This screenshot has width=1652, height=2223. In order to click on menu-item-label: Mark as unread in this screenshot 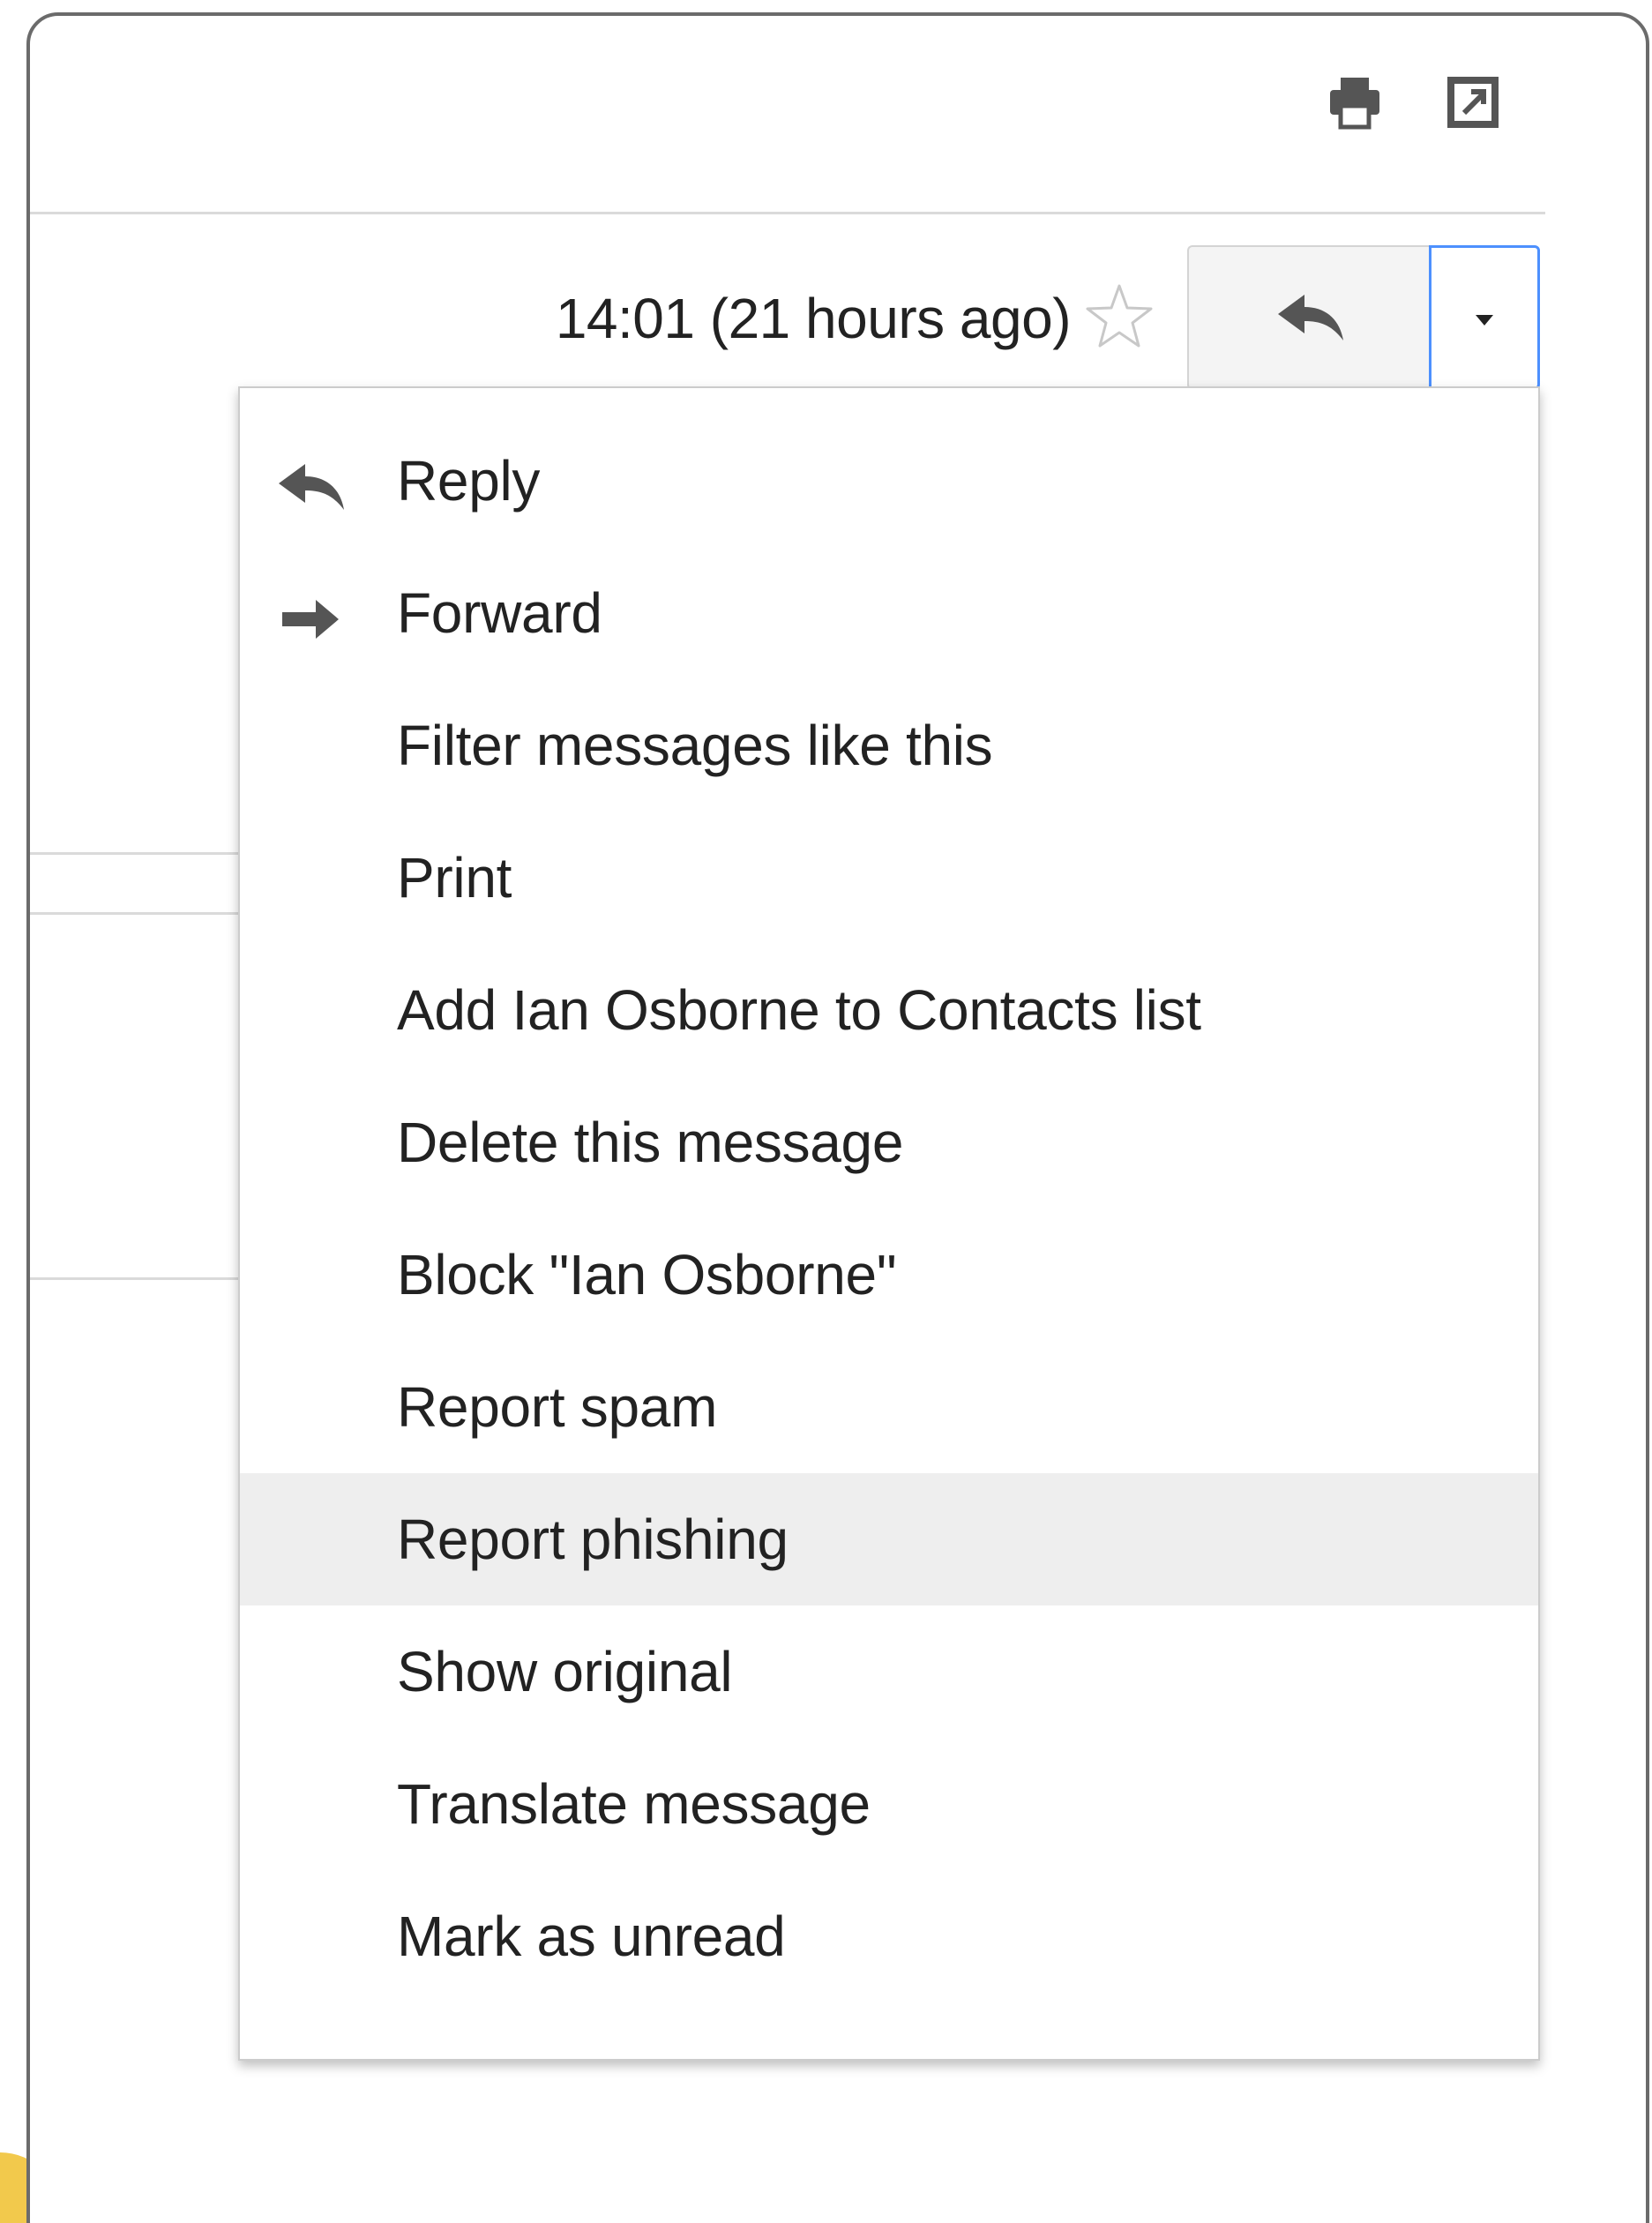, I will do `click(591, 1936)`.